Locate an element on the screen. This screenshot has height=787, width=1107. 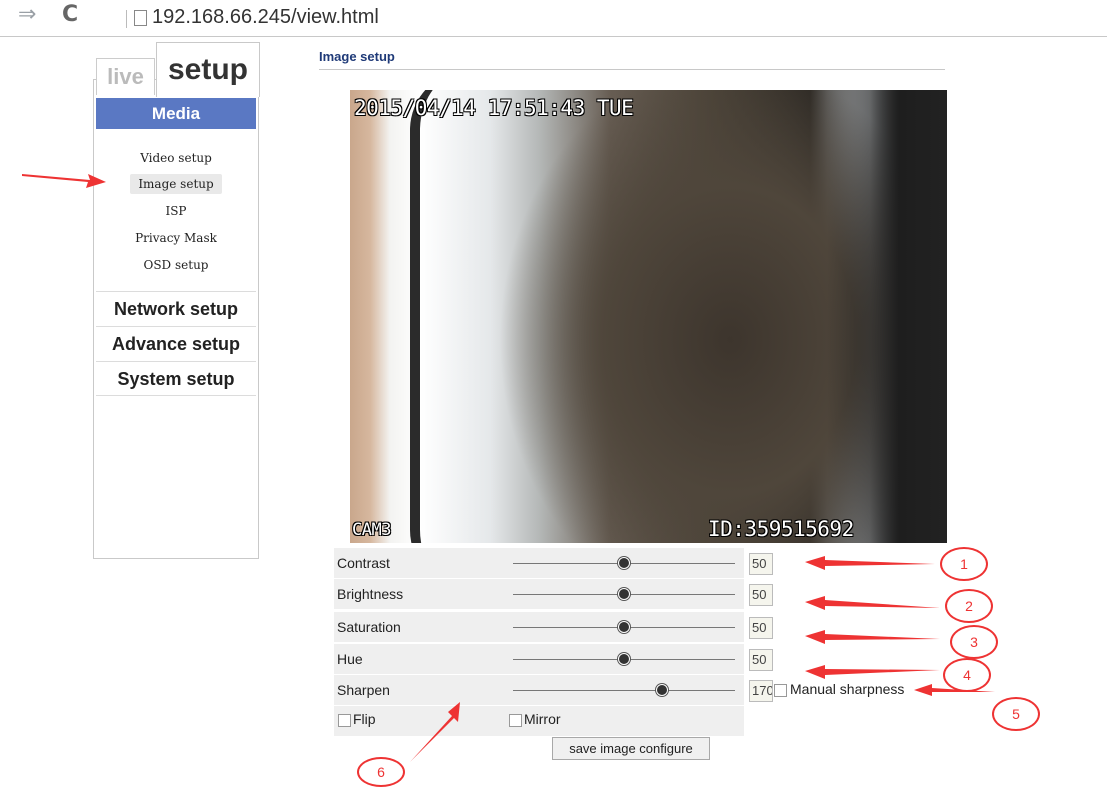
sidebar-item-image-setup: Image setup is located at coordinates (176, 184).